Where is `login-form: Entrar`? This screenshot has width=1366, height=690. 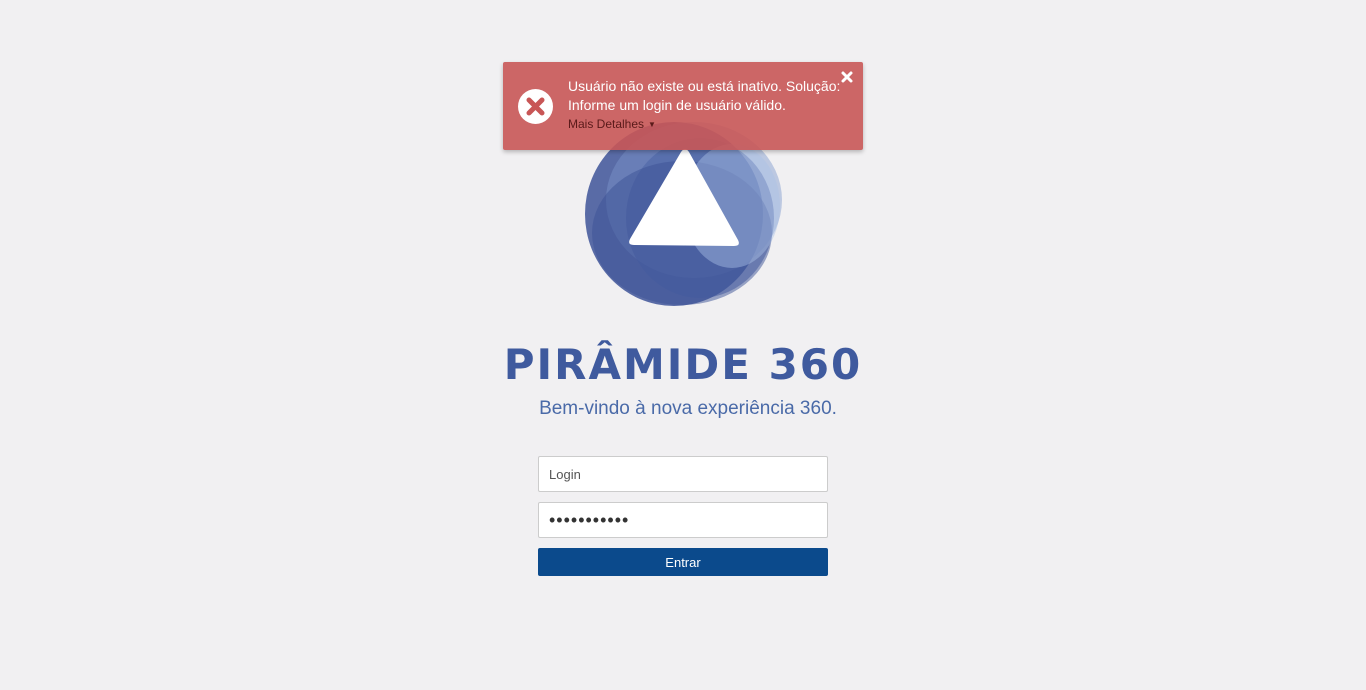
login-form: Entrar is located at coordinates (683, 516).